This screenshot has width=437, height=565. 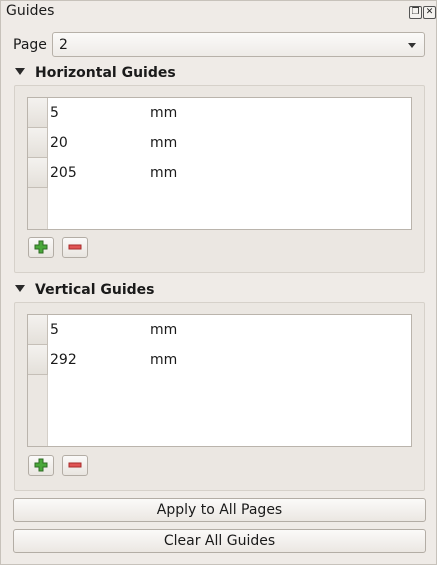 I want to click on close-icon: ✕, so click(x=429, y=12).